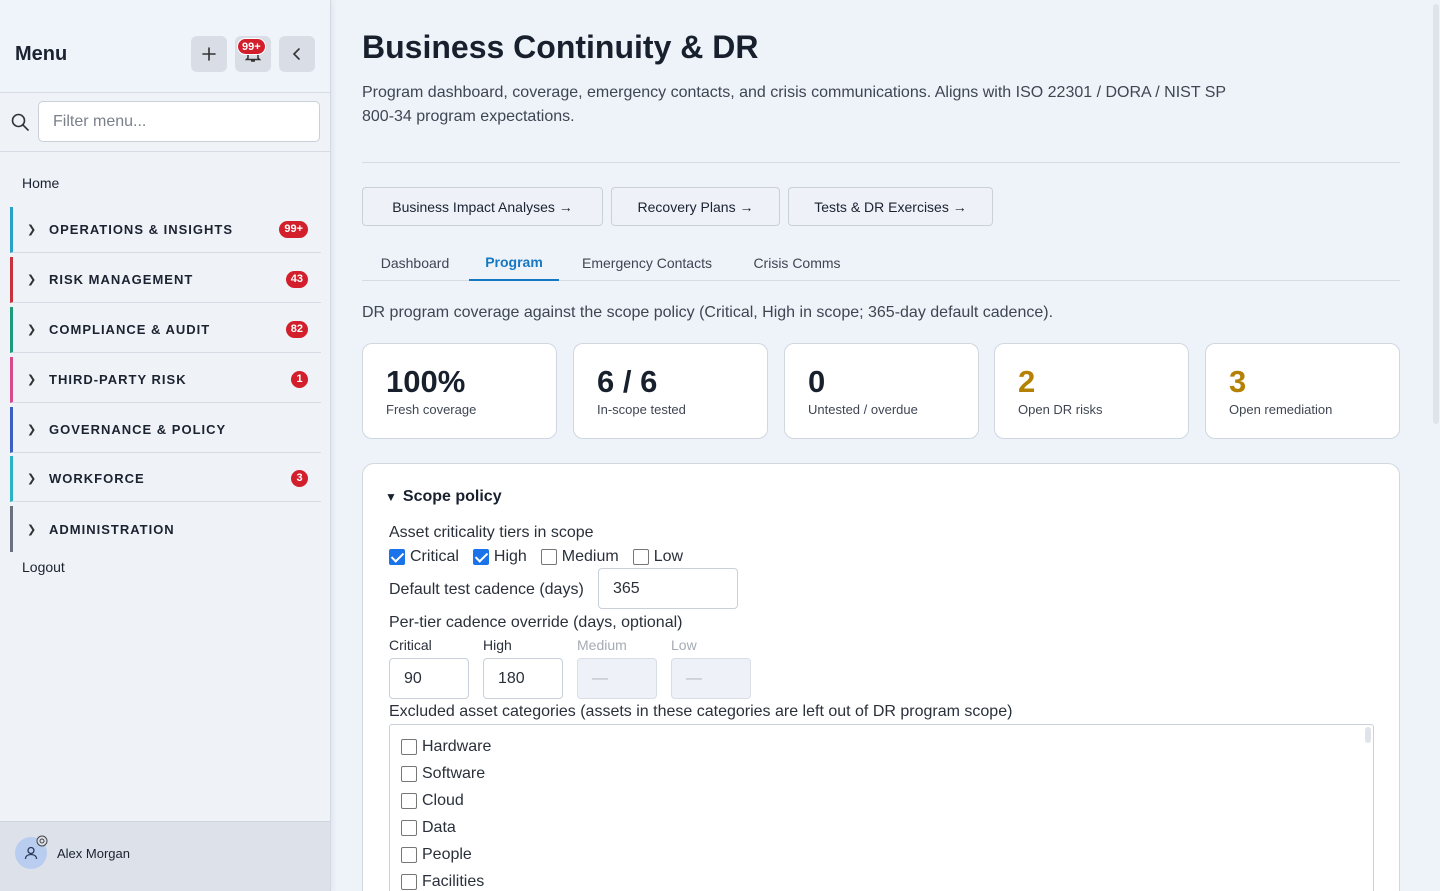 The height and width of the screenshot is (891, 1440). I want to click on high-override-input: 180, so click(523, 678).